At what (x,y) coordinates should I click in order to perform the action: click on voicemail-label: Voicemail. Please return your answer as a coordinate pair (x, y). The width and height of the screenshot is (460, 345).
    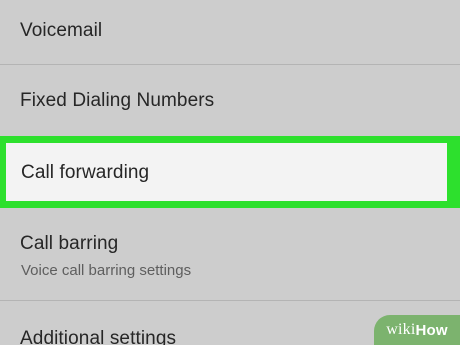
    Looking at the image, I should click on (61, 30).